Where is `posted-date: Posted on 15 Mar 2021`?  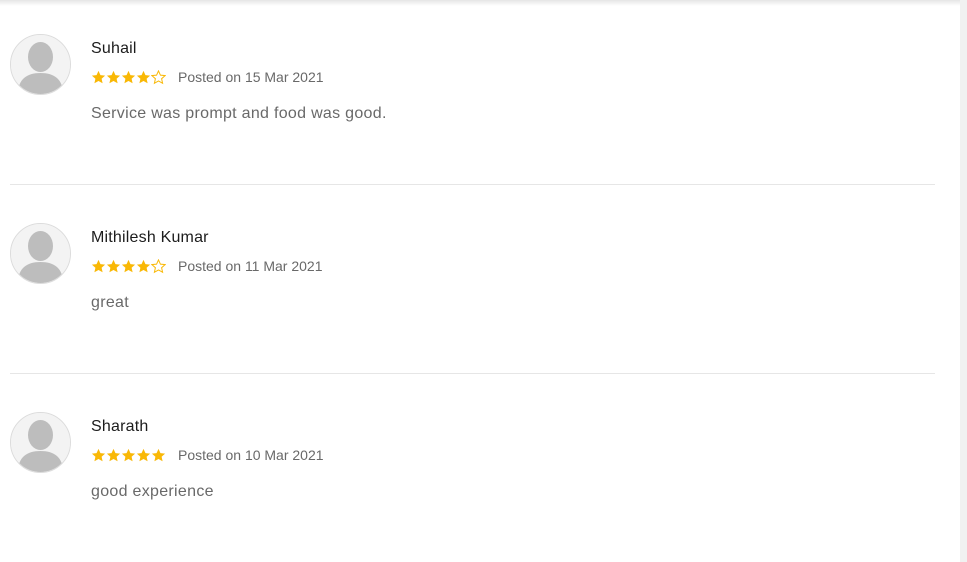
posted-date: Posted on 15 Mar 2021 is located at coordinates (251, 77).